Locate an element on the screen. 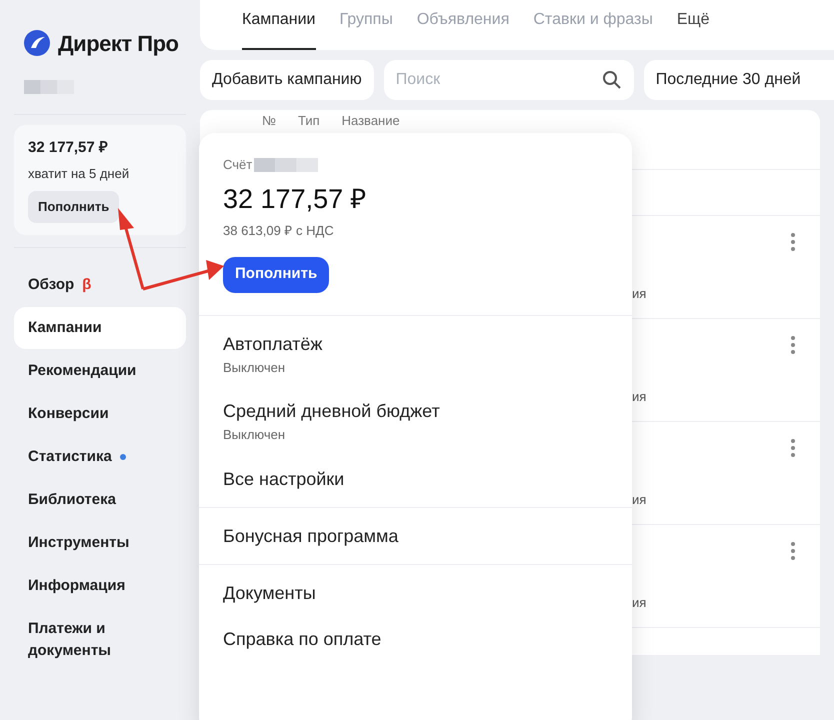 Image resolution: width=834 pixels, height=720 pixels. sidebar-item-label: Инструменты is located at coordinates (79, 542).